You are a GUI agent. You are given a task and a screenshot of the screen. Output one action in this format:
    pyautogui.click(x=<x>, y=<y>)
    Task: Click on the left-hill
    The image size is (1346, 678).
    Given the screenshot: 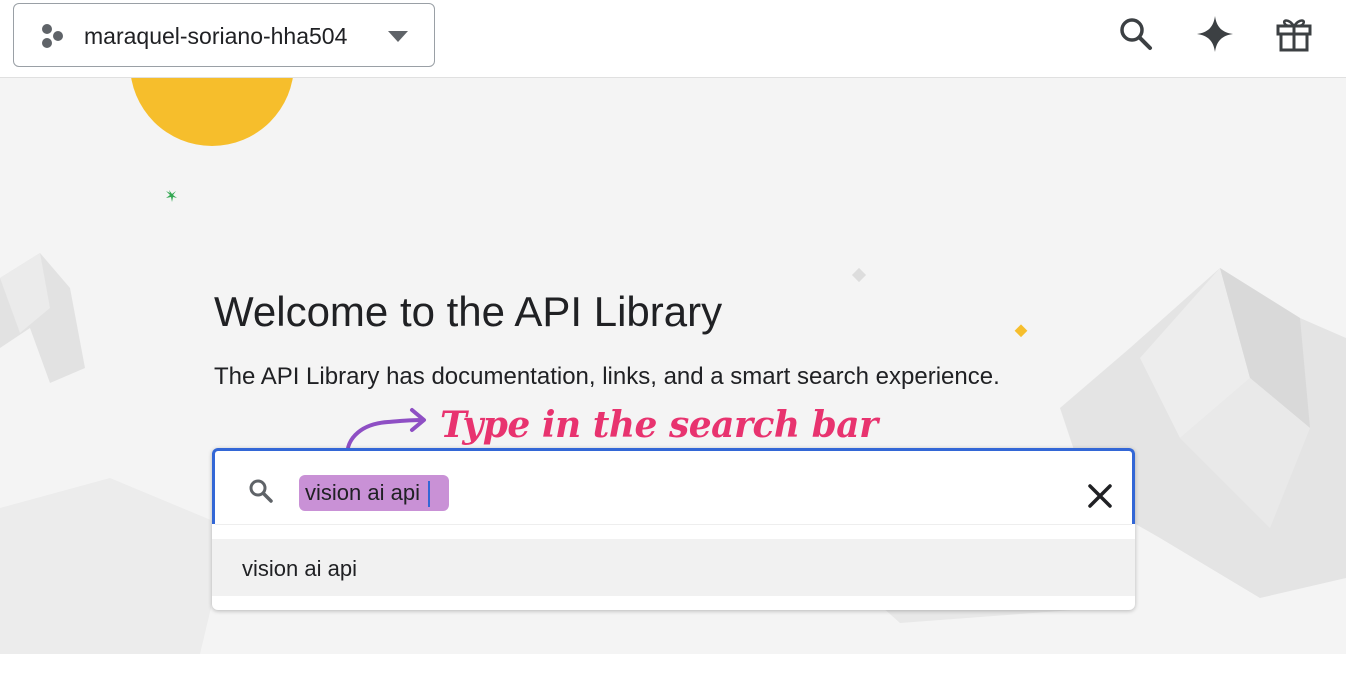 What is the action you would take?
    pyautogui.click(x=115, y=566)
    